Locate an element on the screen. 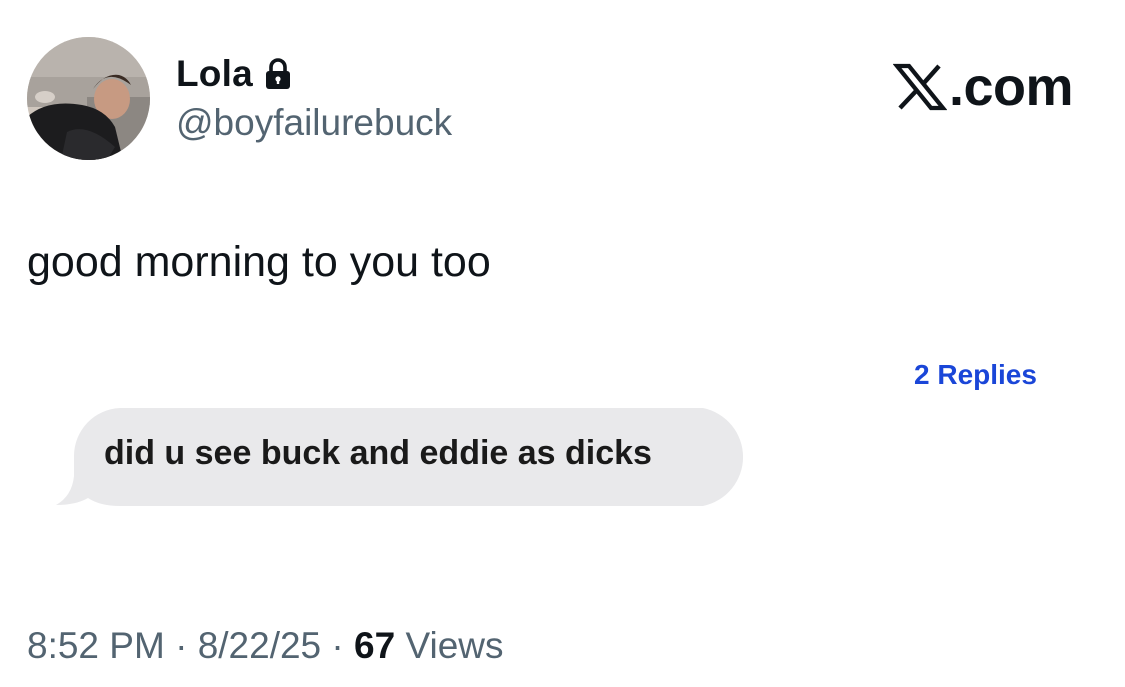 Image resolution: width=1125 pixels, height=687 pixels. x-logo-icon is located at coordinates (919, 87).